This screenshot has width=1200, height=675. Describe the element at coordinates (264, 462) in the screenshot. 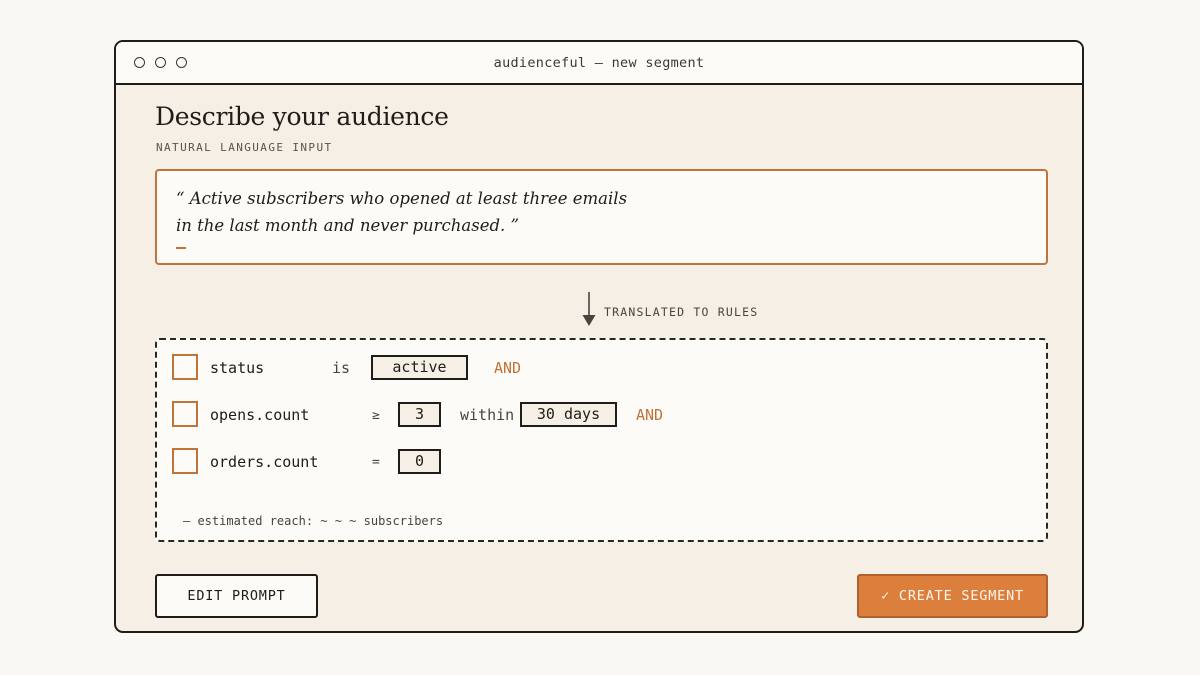

I see `rule-field: orders.count` at that location.